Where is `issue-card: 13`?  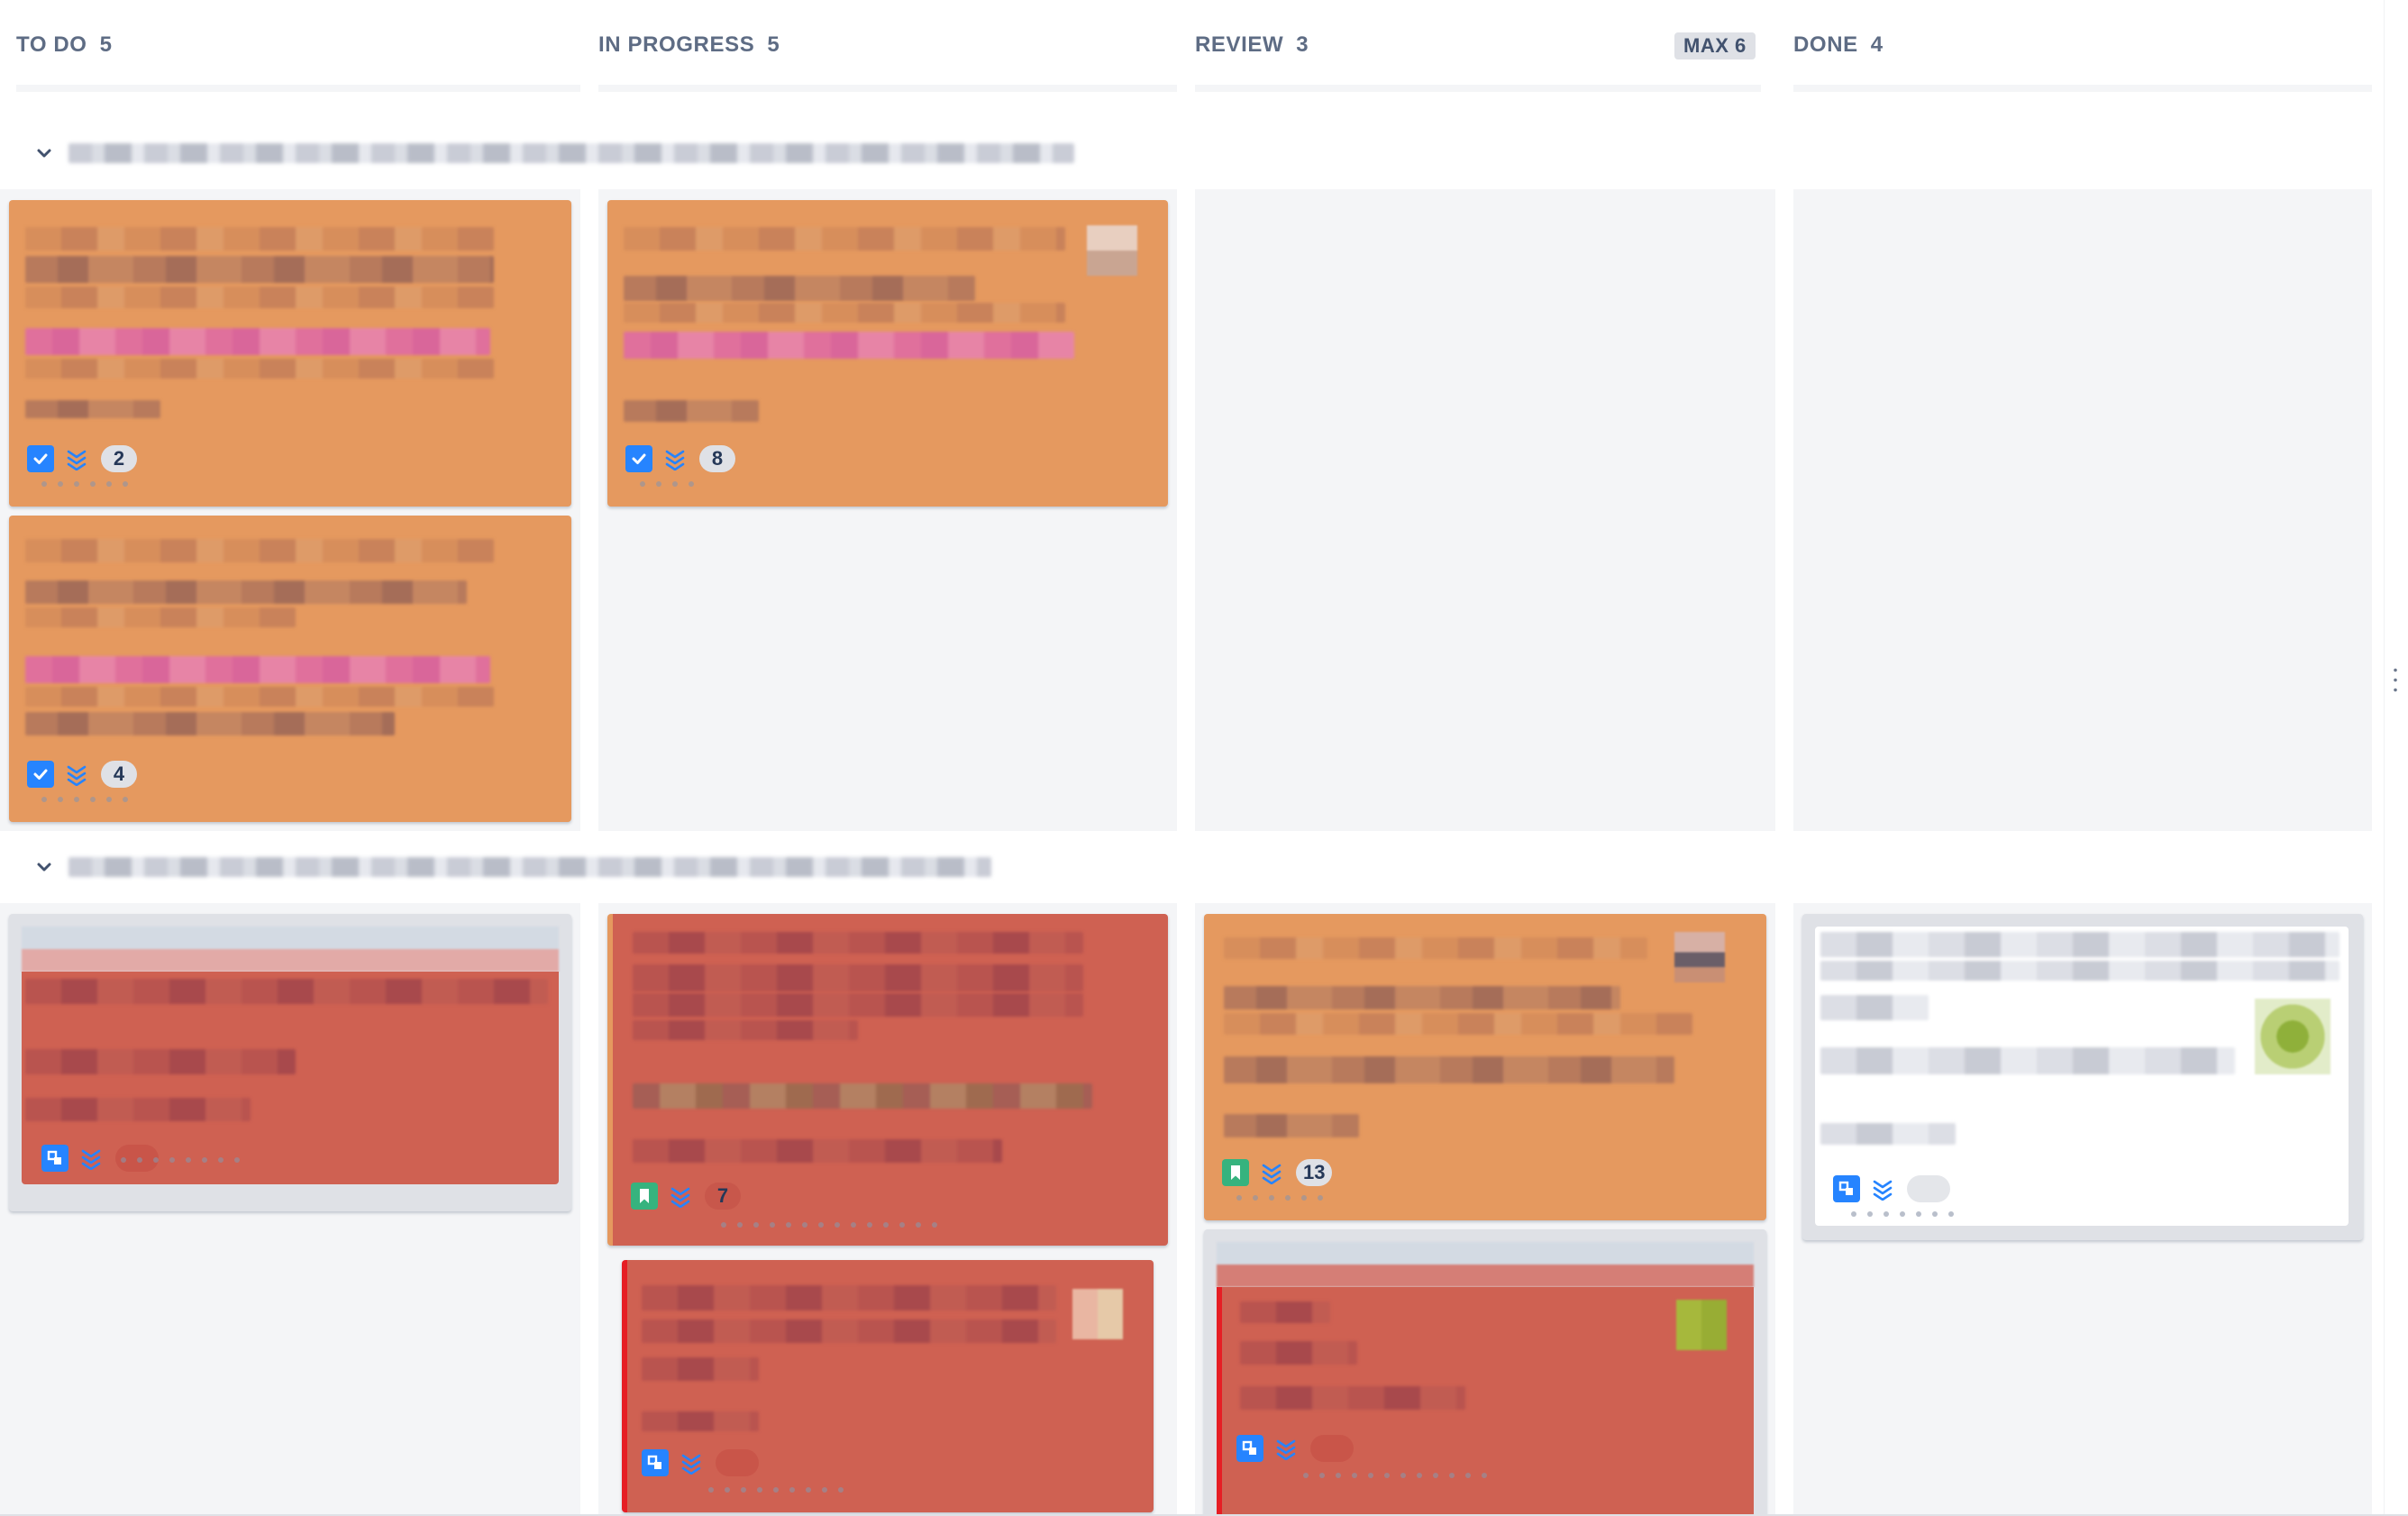
issue-card: 13 is located at coordinates (1485, 1067).